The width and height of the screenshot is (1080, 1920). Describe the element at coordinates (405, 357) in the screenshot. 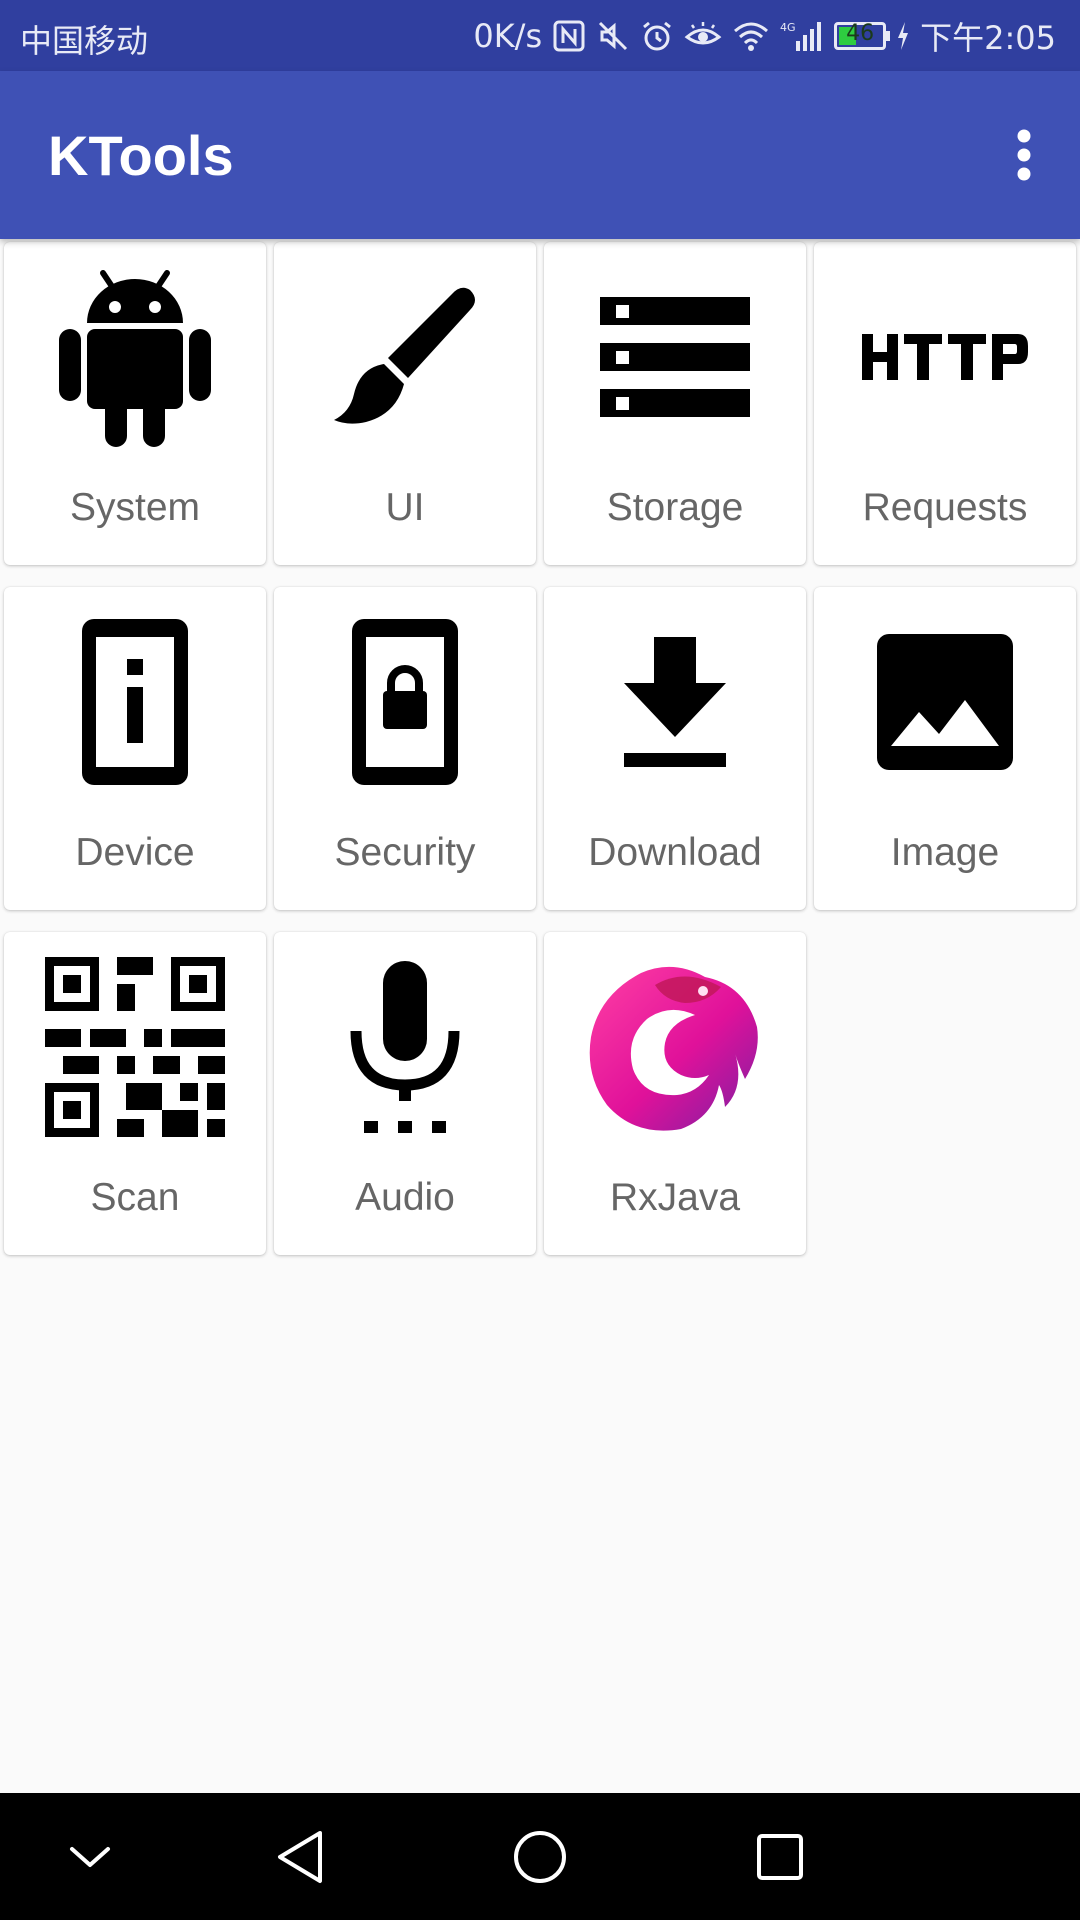

I see `brush-icon` at that location.